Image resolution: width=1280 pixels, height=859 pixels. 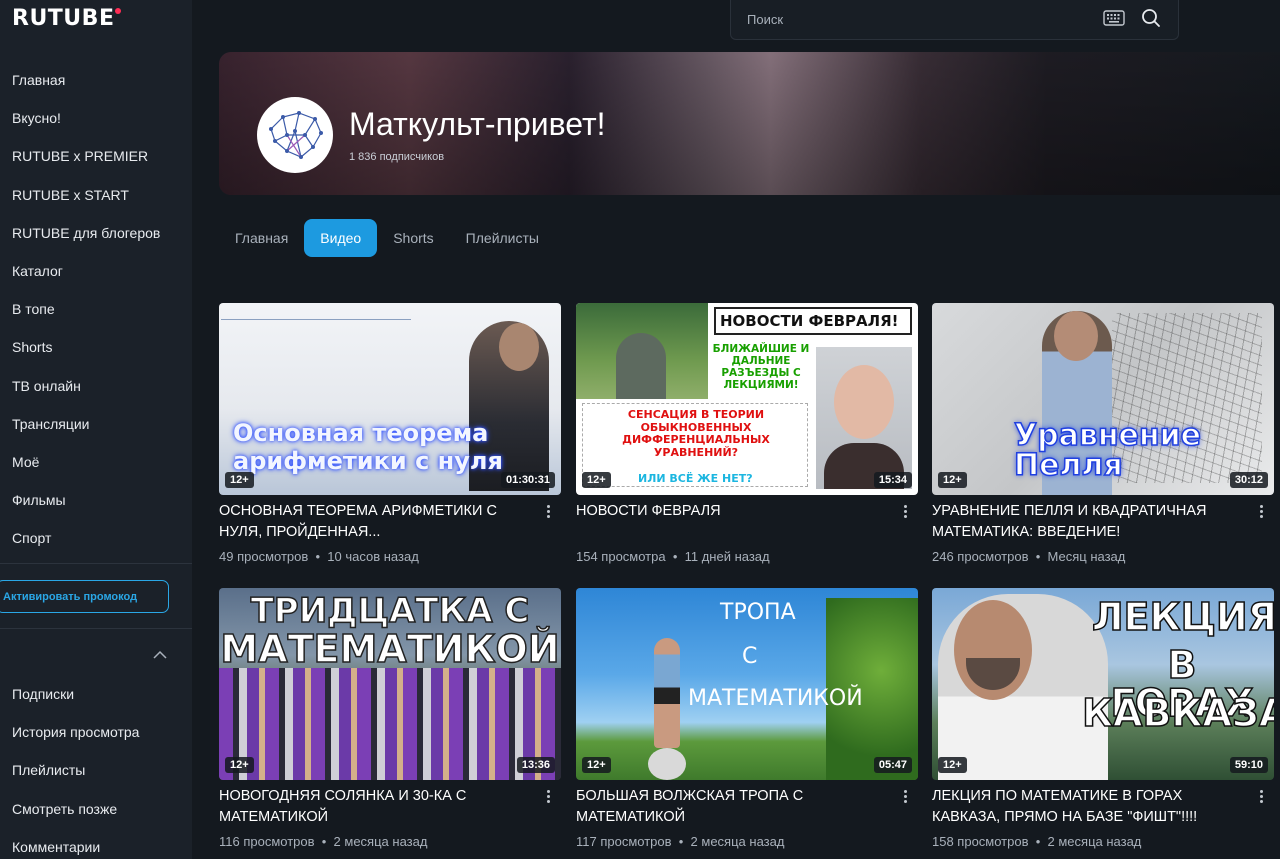 What do you see at coordinates (892, 765) in the screenshot?
I see `duration-badge: 05:47` at bounding box center [892, 765].